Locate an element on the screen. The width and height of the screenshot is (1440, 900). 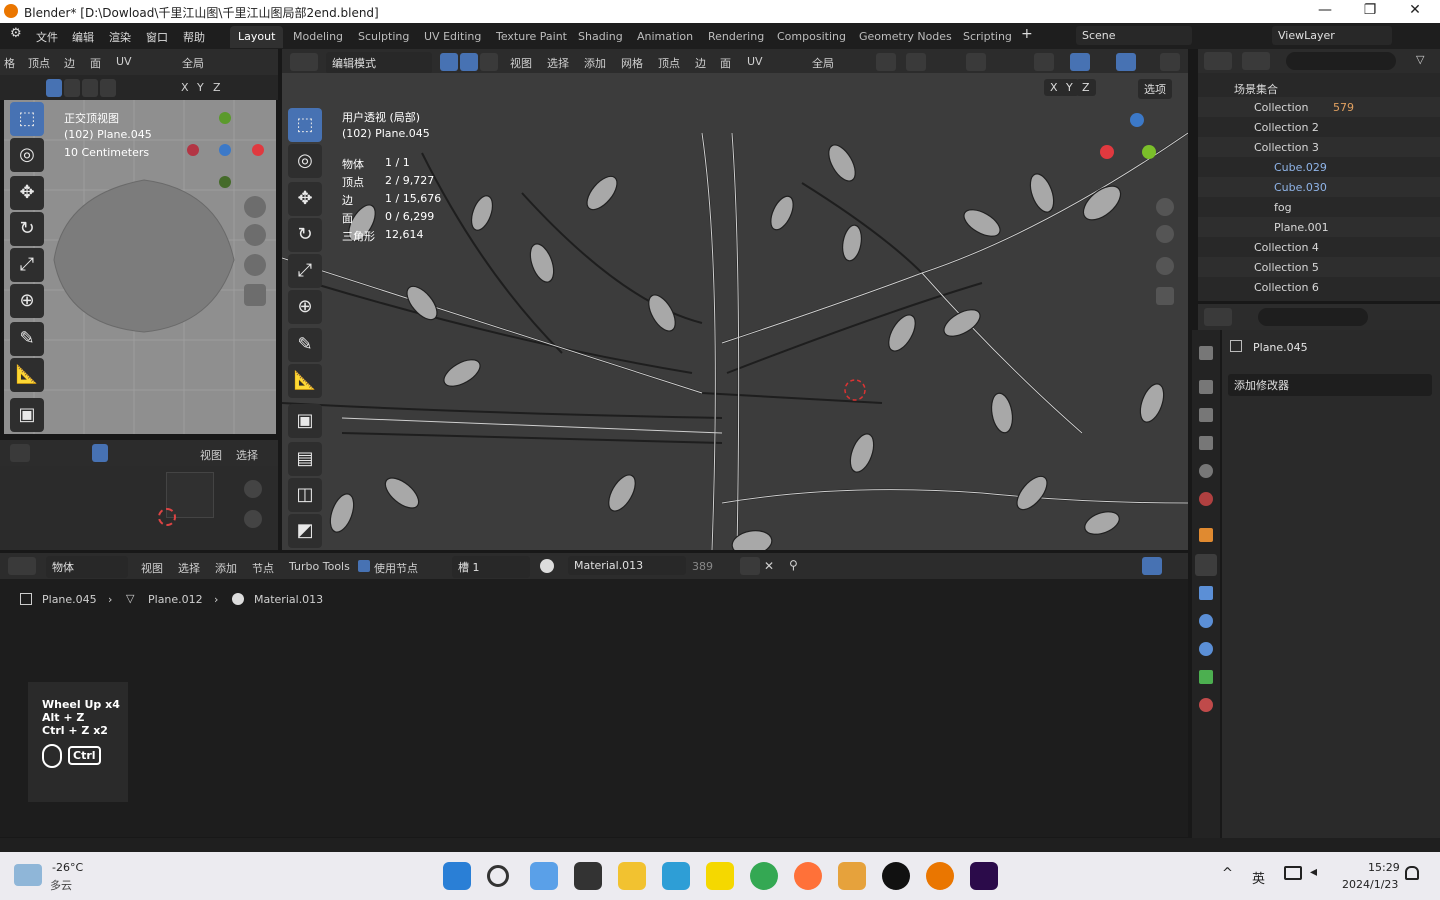
left-header-item-4: UV is located at coordinates (124, 61).